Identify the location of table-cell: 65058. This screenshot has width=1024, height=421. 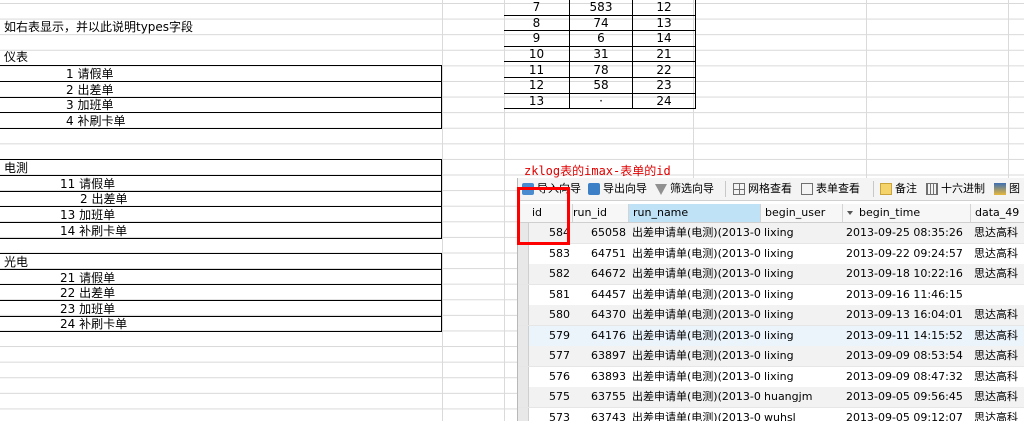
(601, 233).